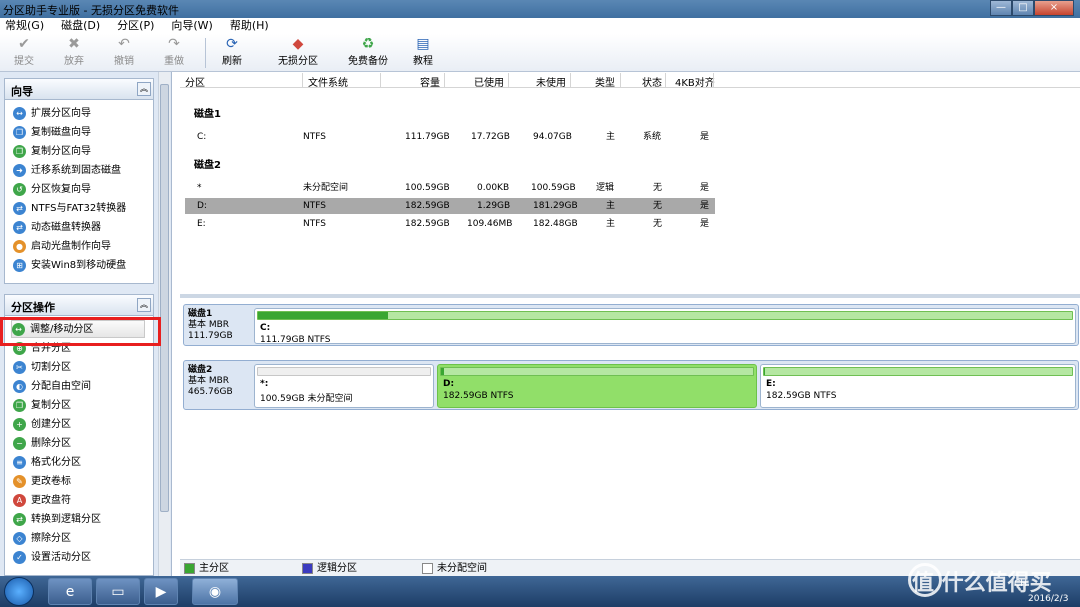  I want to click on sidebar-item-label: 创建分区, so click(51, 424).